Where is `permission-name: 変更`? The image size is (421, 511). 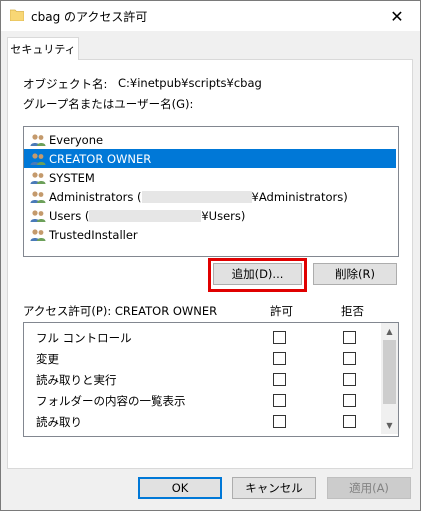
permission-name: 変更 is located at coordinates (47, 359).